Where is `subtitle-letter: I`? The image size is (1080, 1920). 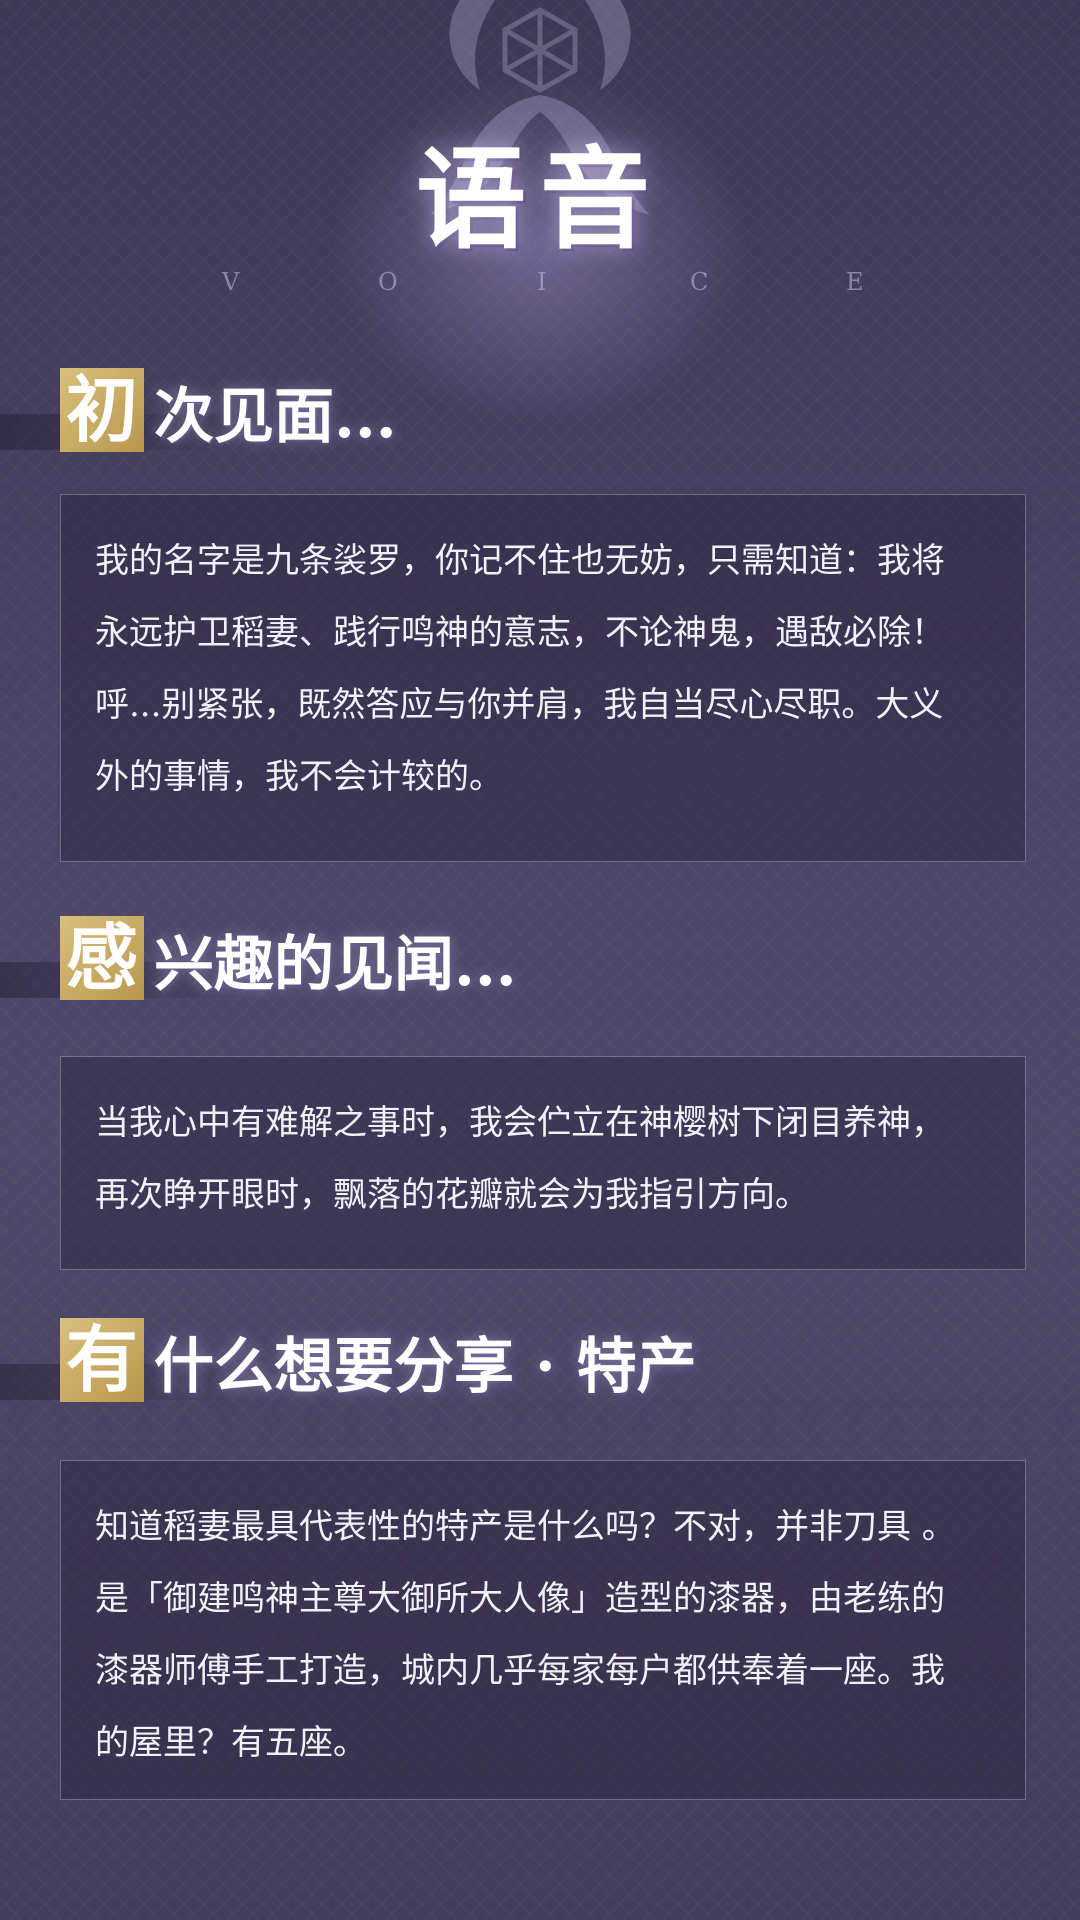 subtitle-letter: I is located at coordinates (542, 282).